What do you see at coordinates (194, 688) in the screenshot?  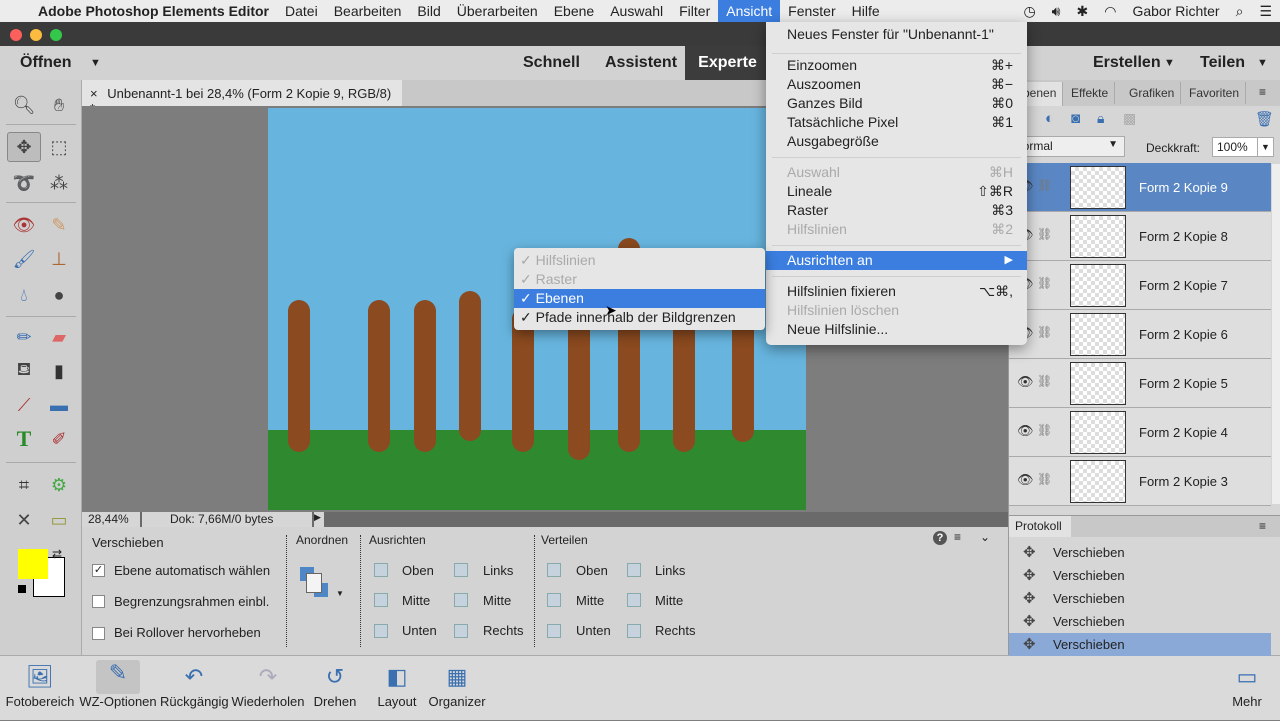 I see `undo-button: ↶ Rückgängig` at bounding box center [194, 688].